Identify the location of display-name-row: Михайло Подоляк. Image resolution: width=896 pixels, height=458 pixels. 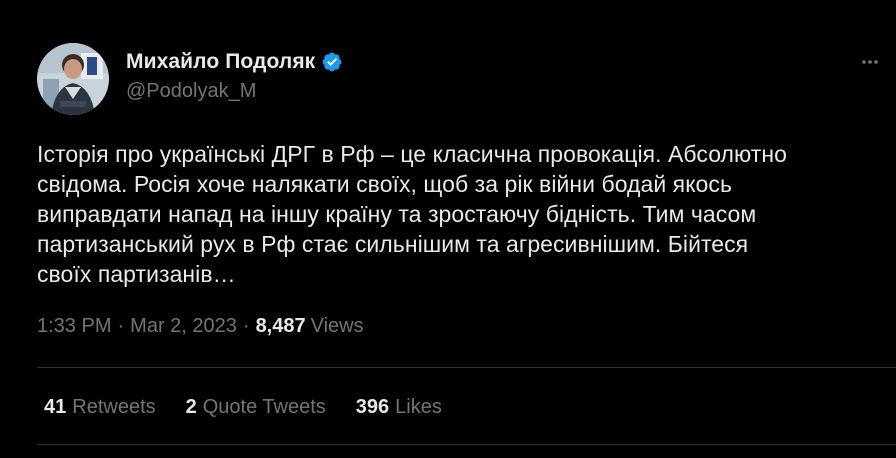
(234, 62).